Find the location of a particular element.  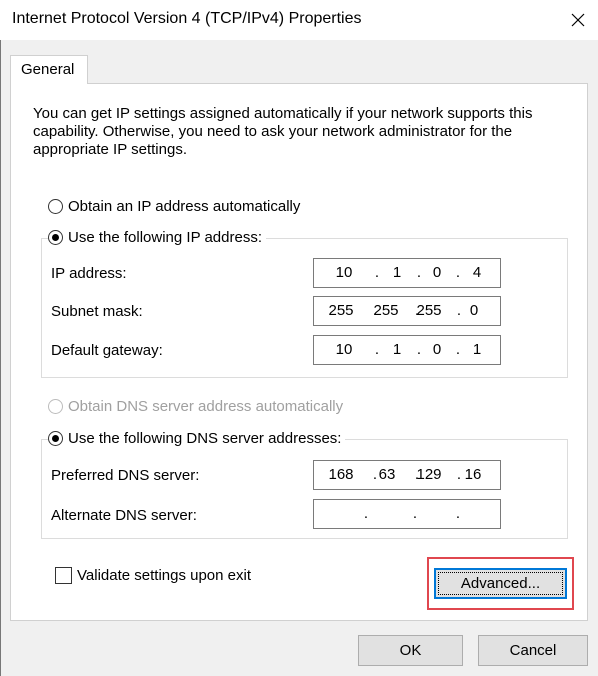

octet: 4 is located at coordinates (477, 272).